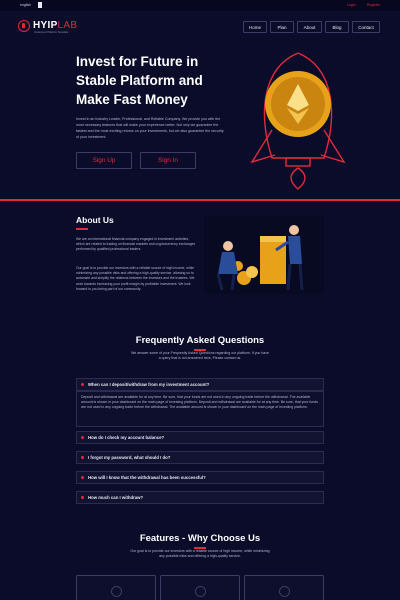 This screenshot has height=600, width=400. I want to click on brand-name: HYIPLAB, so click(55, 25).